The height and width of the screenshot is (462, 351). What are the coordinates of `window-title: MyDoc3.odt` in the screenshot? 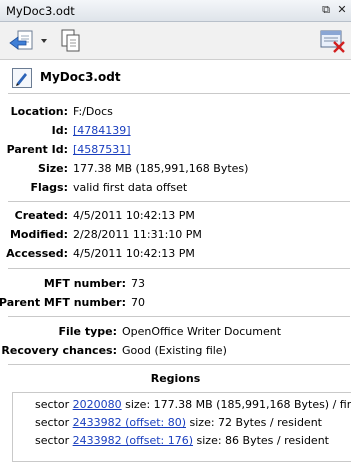 It's located at (40, 11).